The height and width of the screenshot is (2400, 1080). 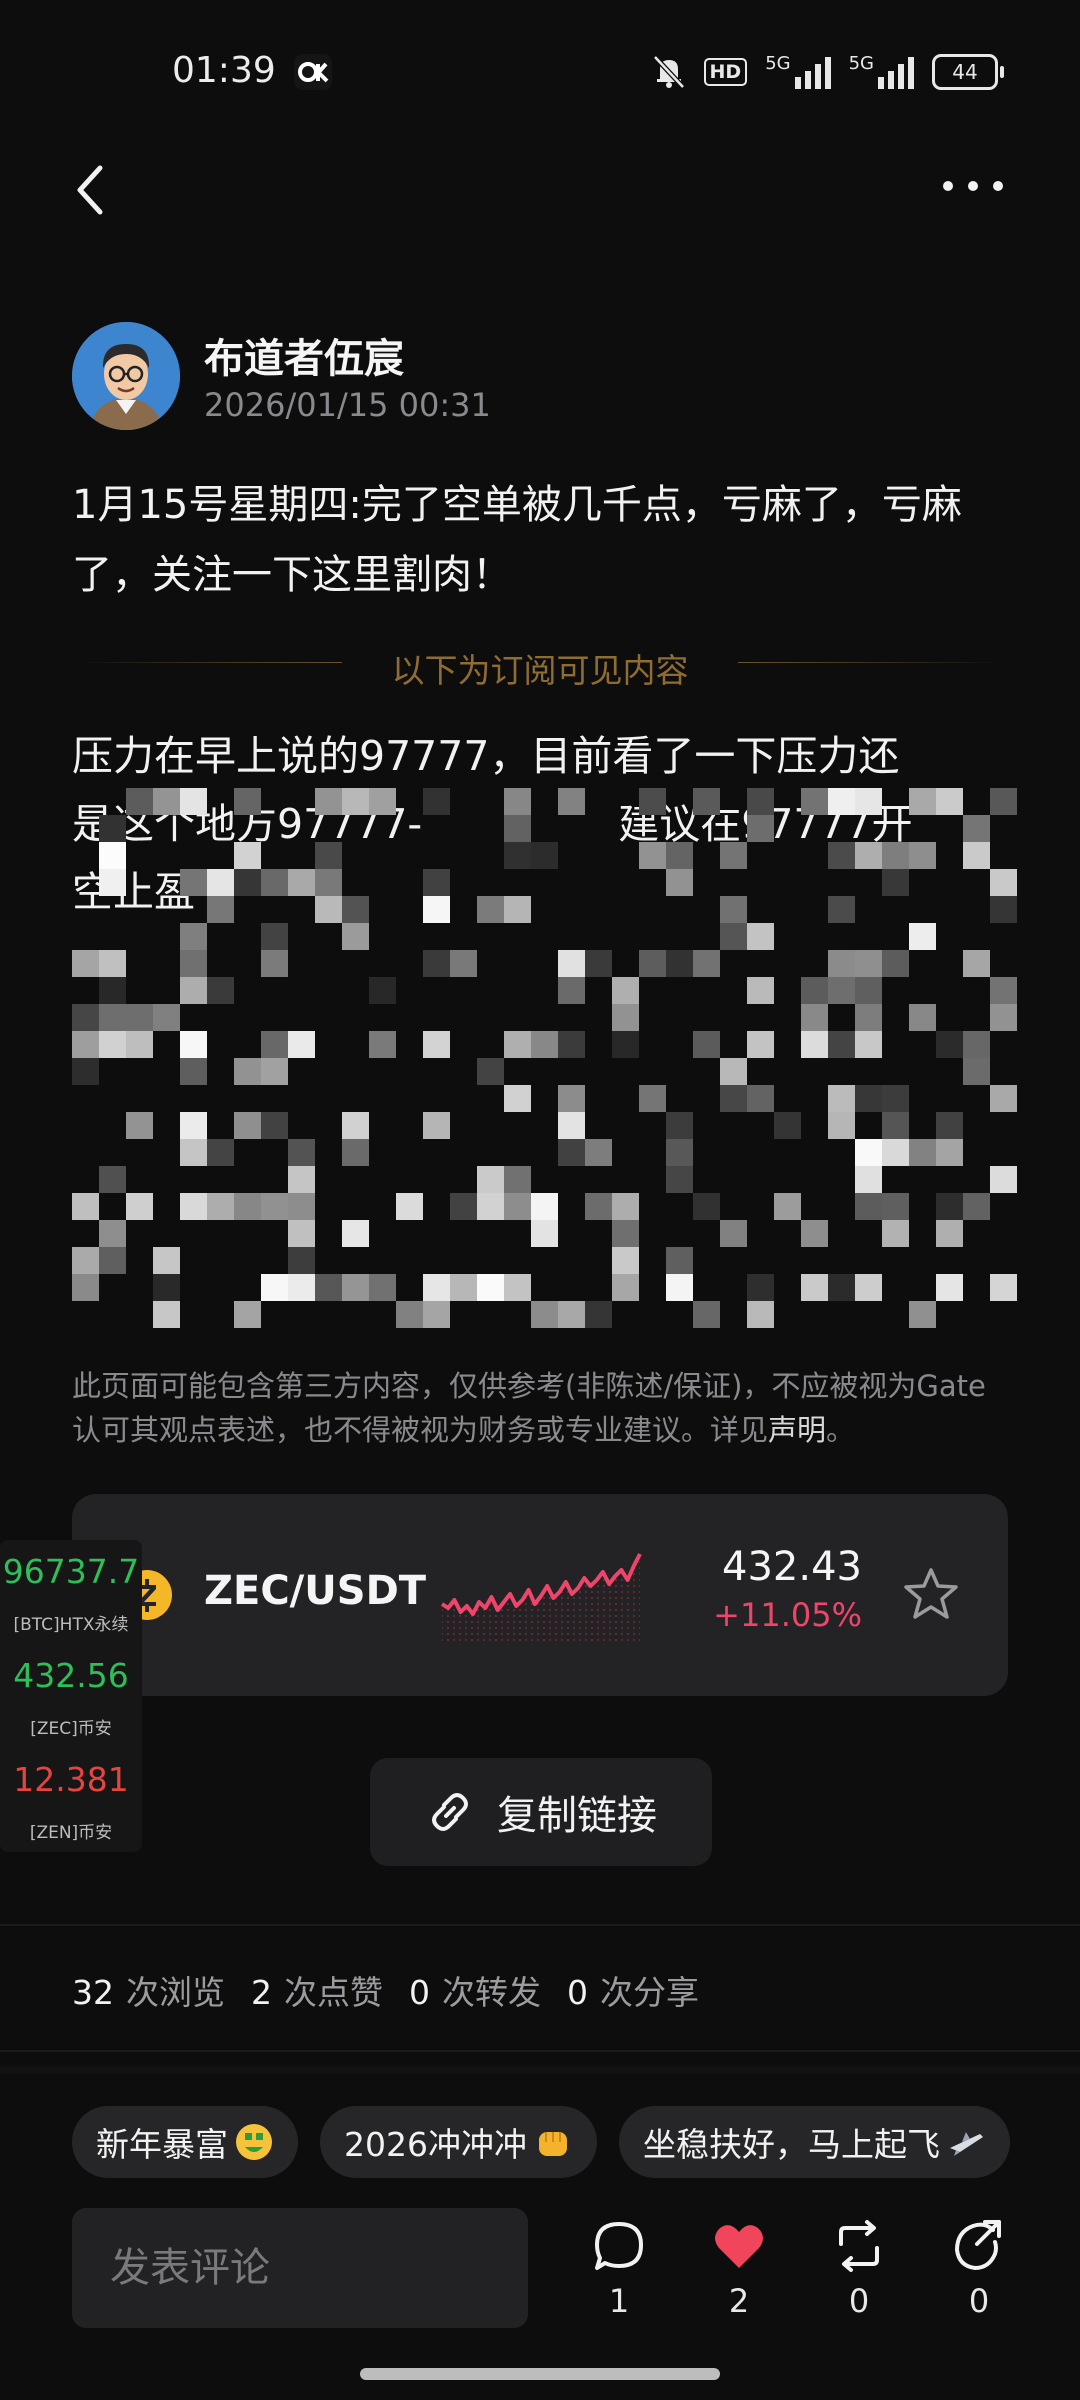 I want to click on money-mouth-emoji-icon, so click(x=254, y=2142).